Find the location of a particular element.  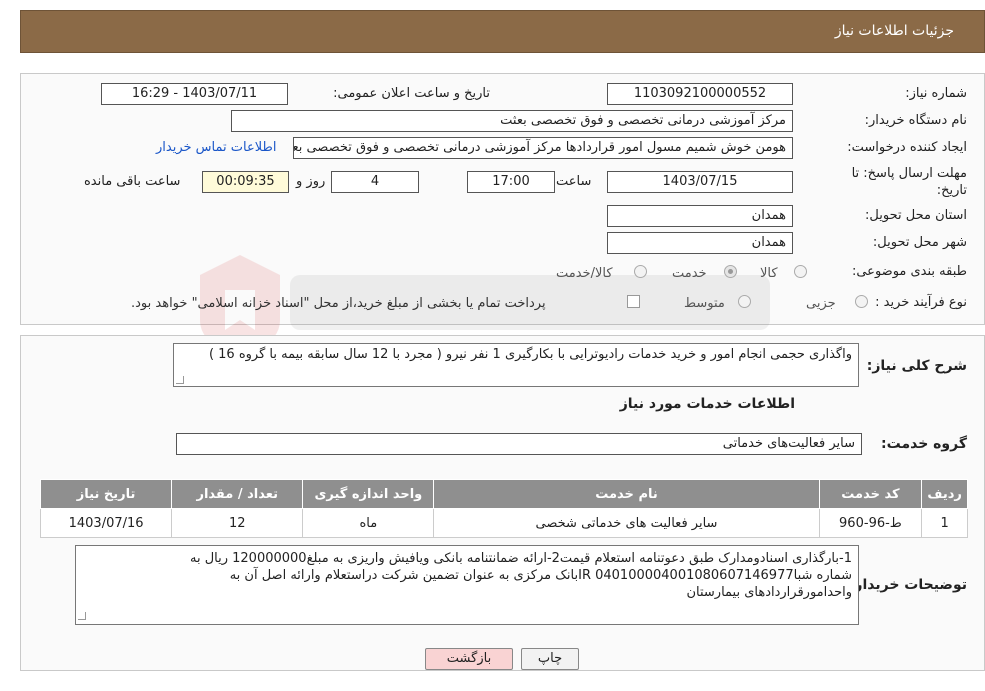

service-group-field: سایر فعالیت‌های خدماتی is located at coordinates (519, 444).